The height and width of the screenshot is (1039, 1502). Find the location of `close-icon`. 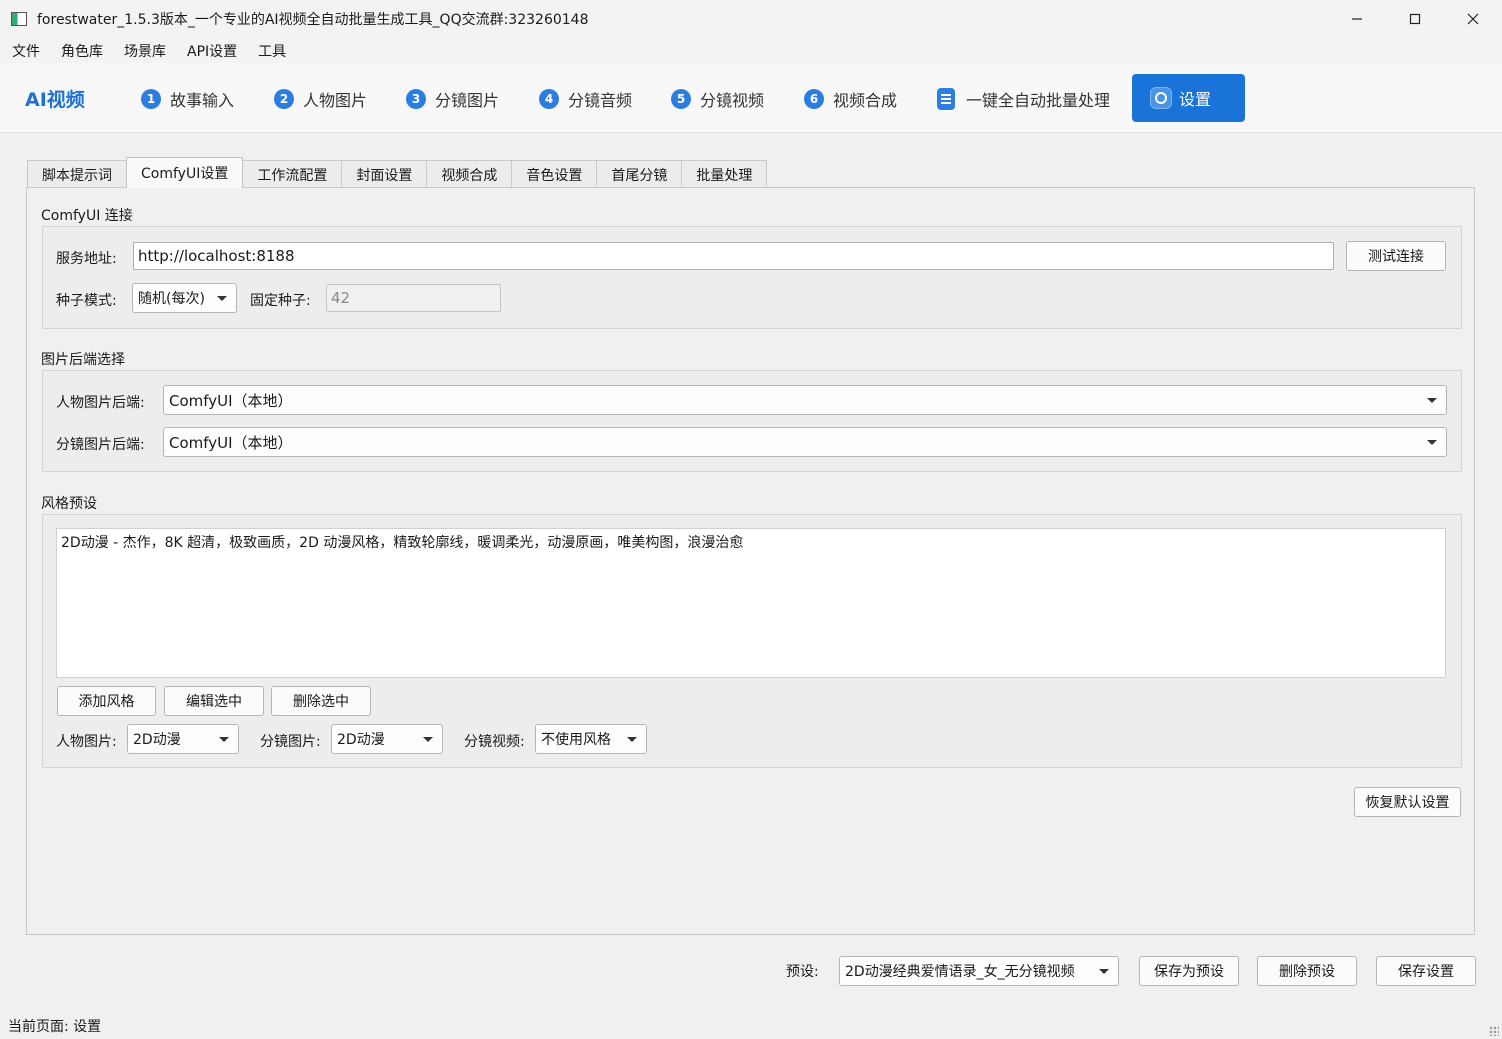

close-icon is located at coordinates (1473, 19).